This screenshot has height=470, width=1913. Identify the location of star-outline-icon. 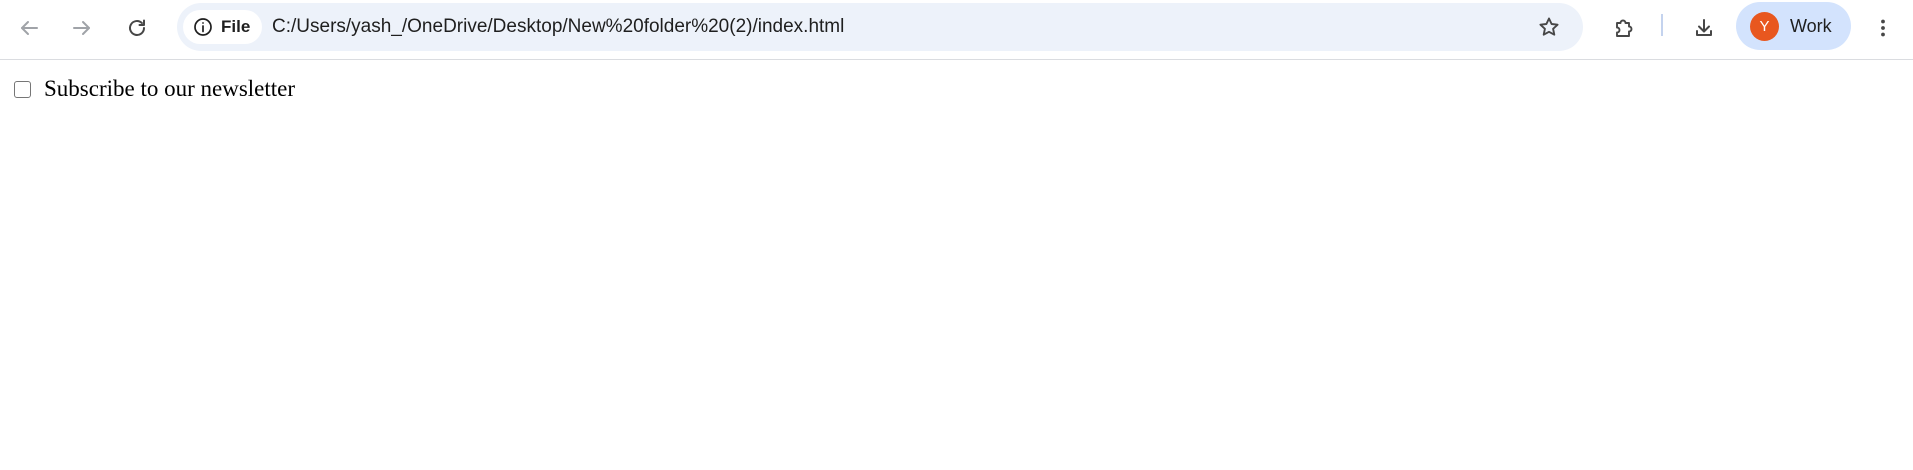
(1549, 26).